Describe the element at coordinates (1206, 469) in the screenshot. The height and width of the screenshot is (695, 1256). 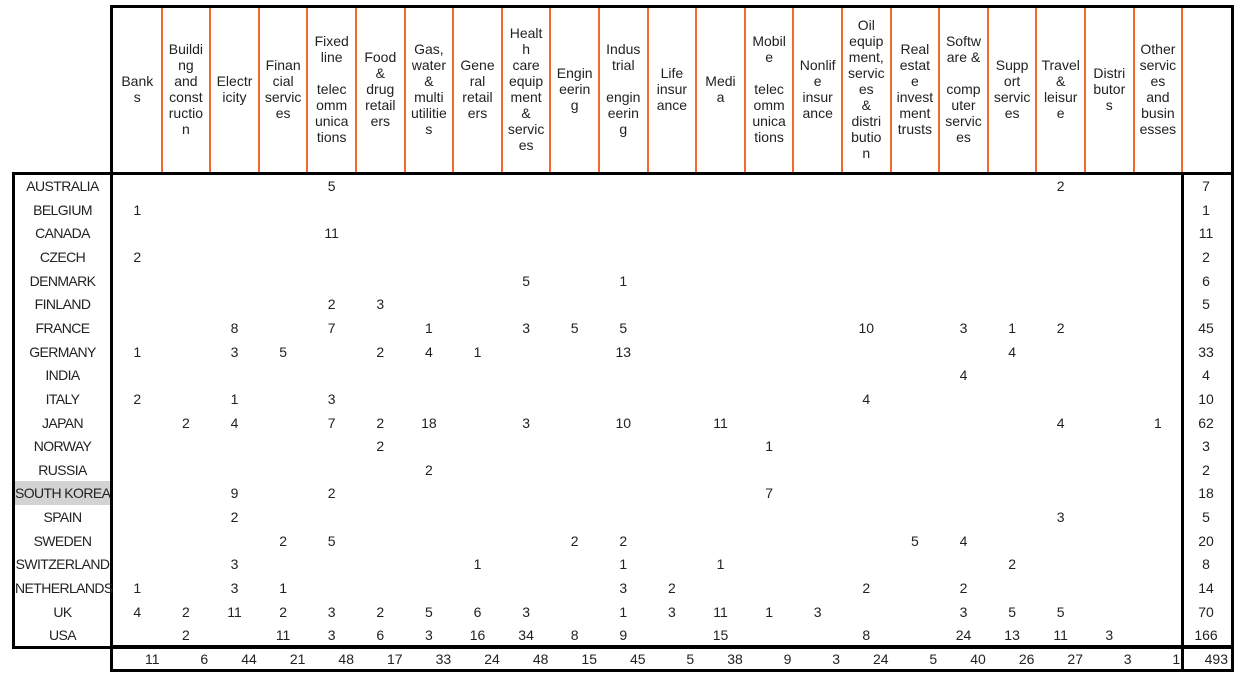
I see `row-total: 2` at that location.